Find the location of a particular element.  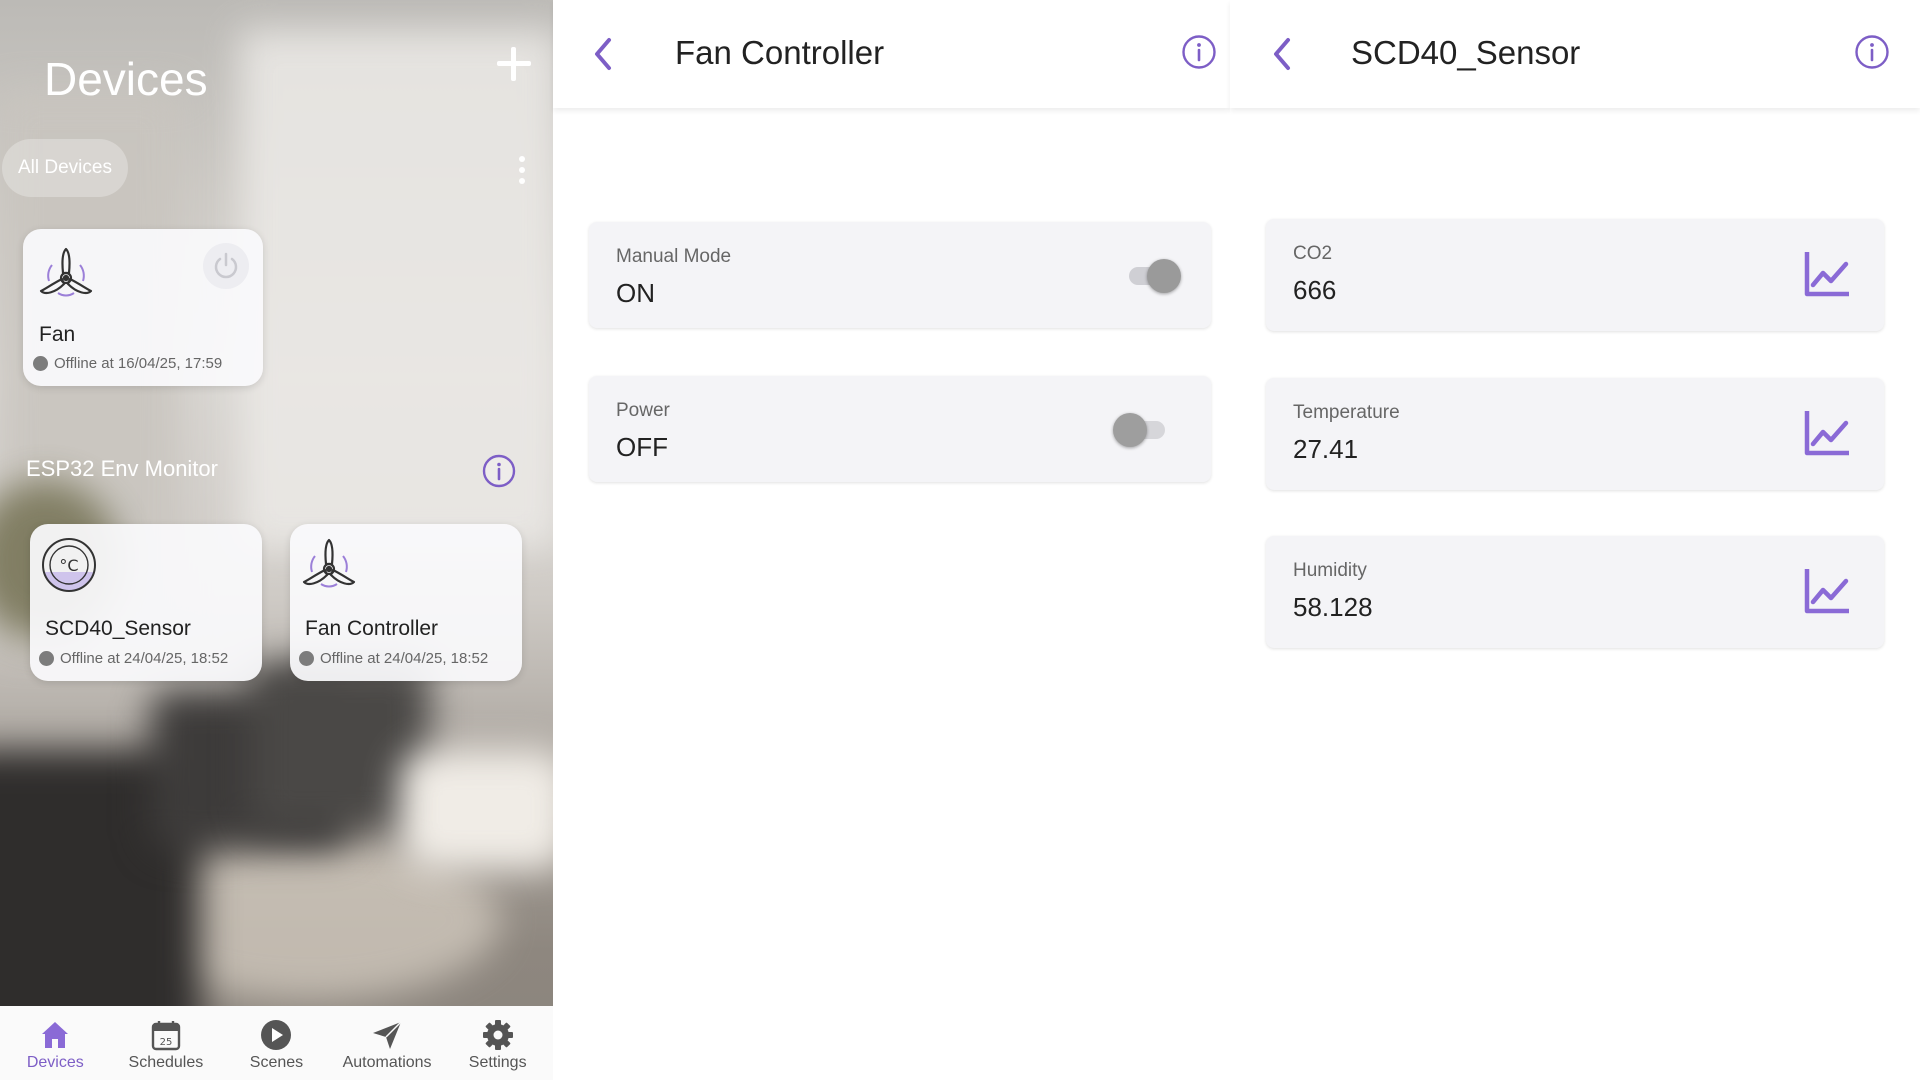

background-table is located at coordinates (476, 810).